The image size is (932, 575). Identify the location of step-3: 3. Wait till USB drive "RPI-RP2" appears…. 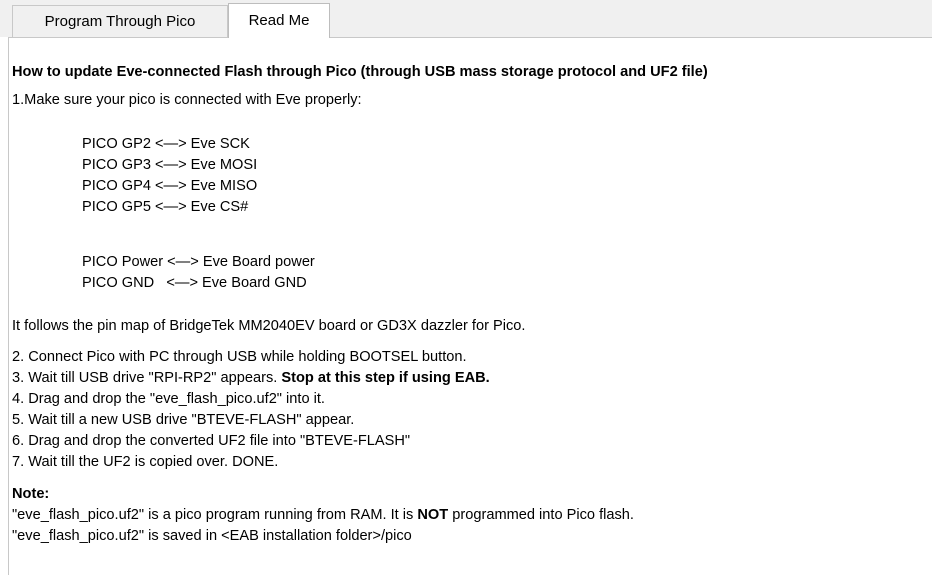
(251, 378).